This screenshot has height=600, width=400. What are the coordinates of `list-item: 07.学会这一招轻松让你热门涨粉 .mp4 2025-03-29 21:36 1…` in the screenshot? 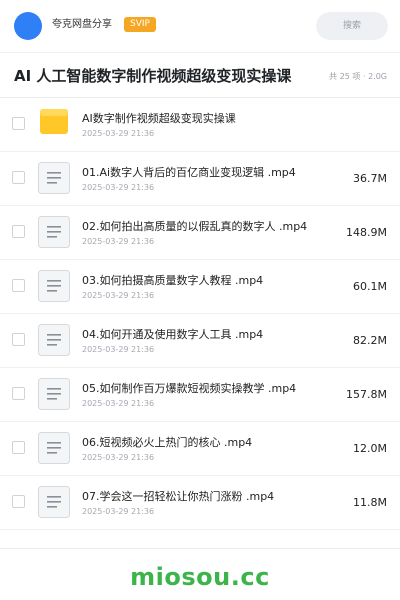 It's located at (200, 503).